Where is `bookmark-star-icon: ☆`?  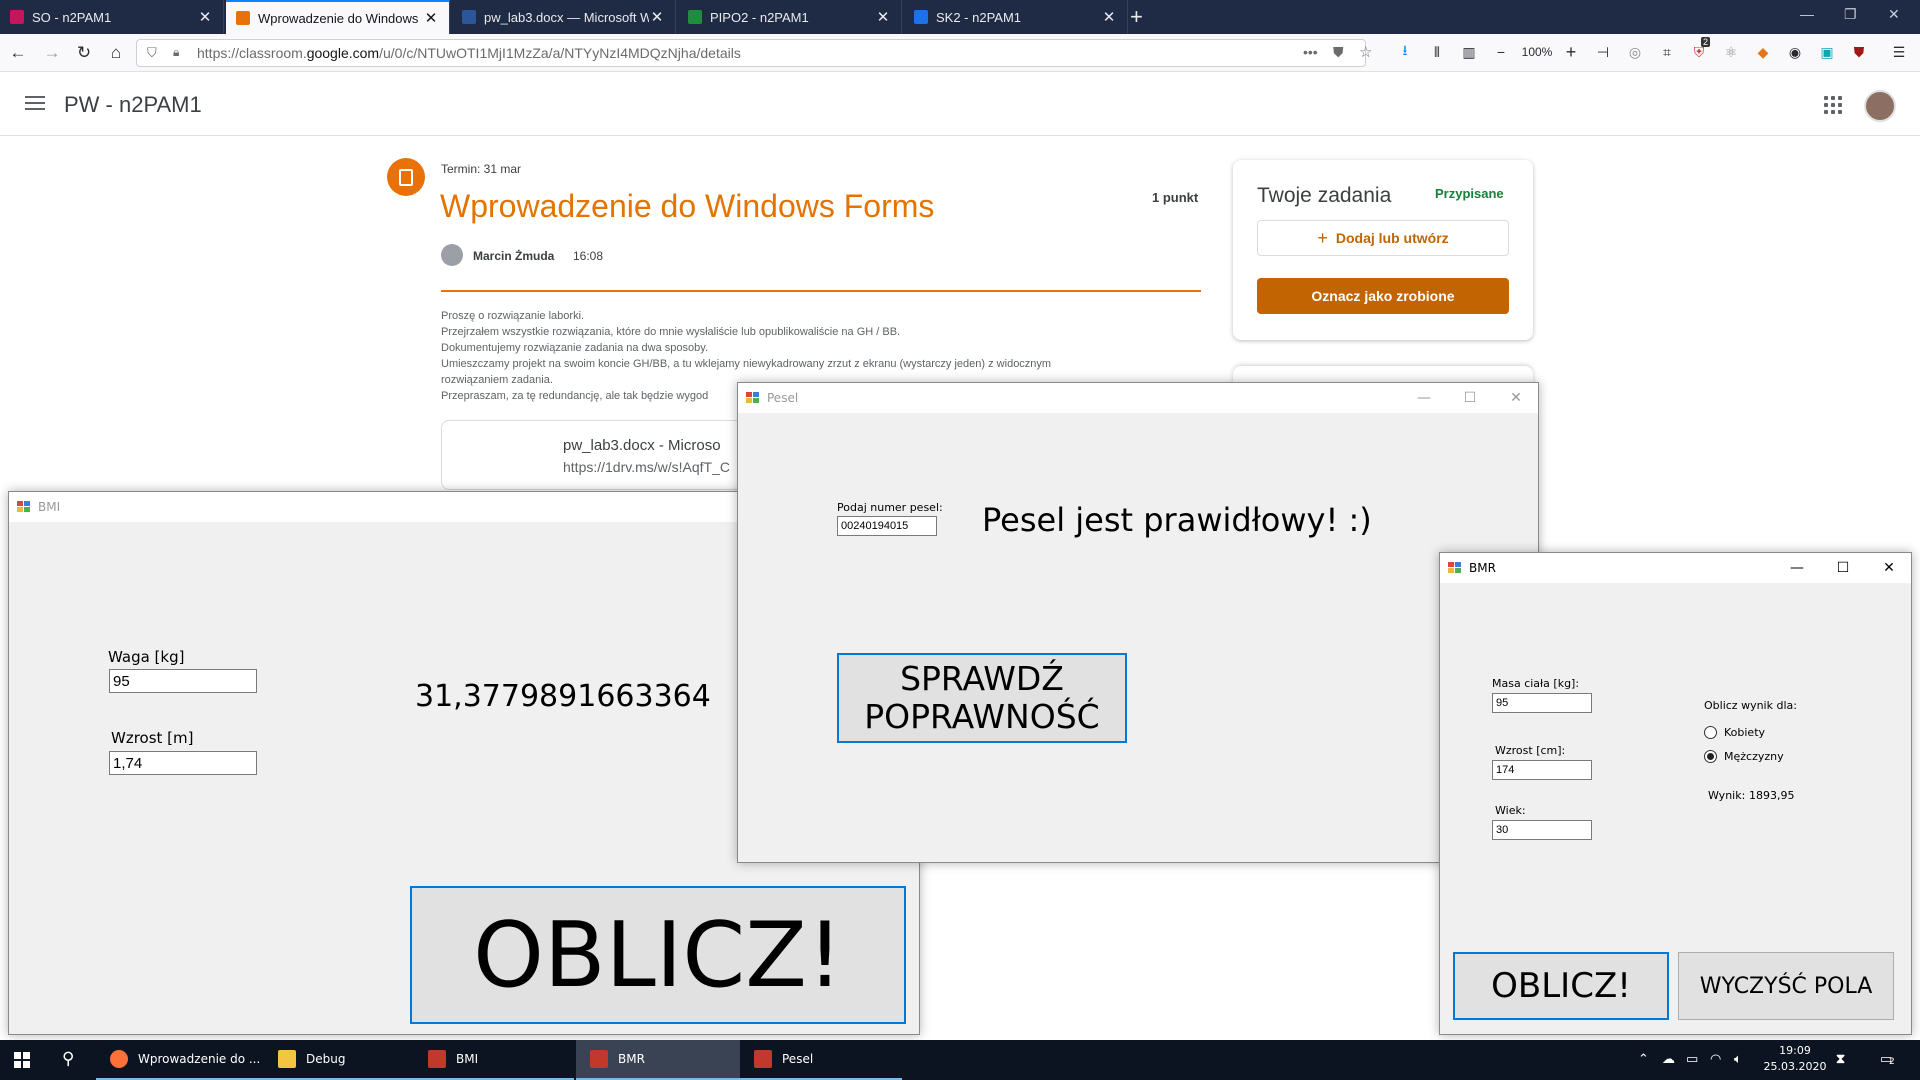
bookmark-star-icon: ☆ is located at coordinates (1365, 52).